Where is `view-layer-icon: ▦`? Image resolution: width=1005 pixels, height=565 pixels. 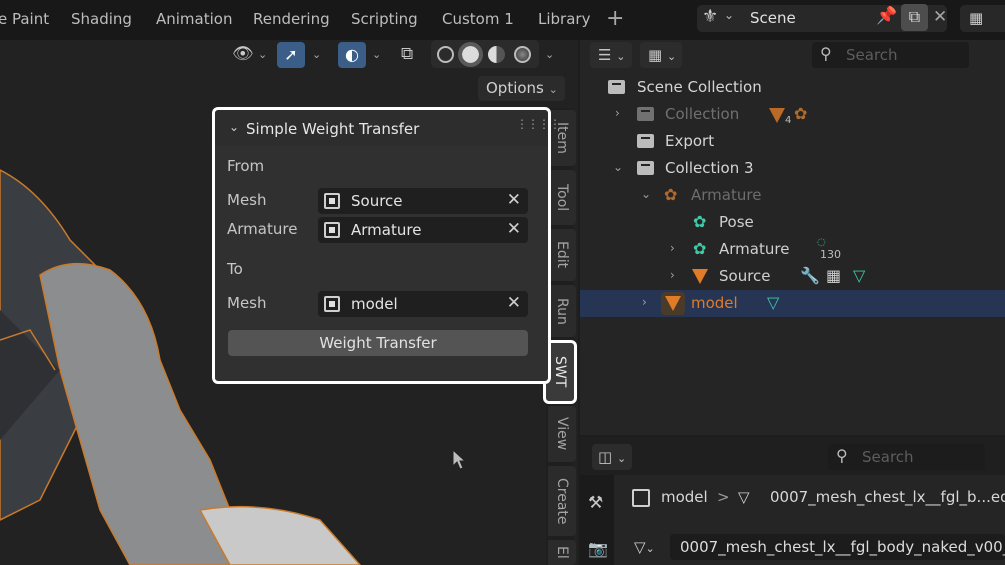 view-layer-icon: ▦ is located at coordinates (982, 18).